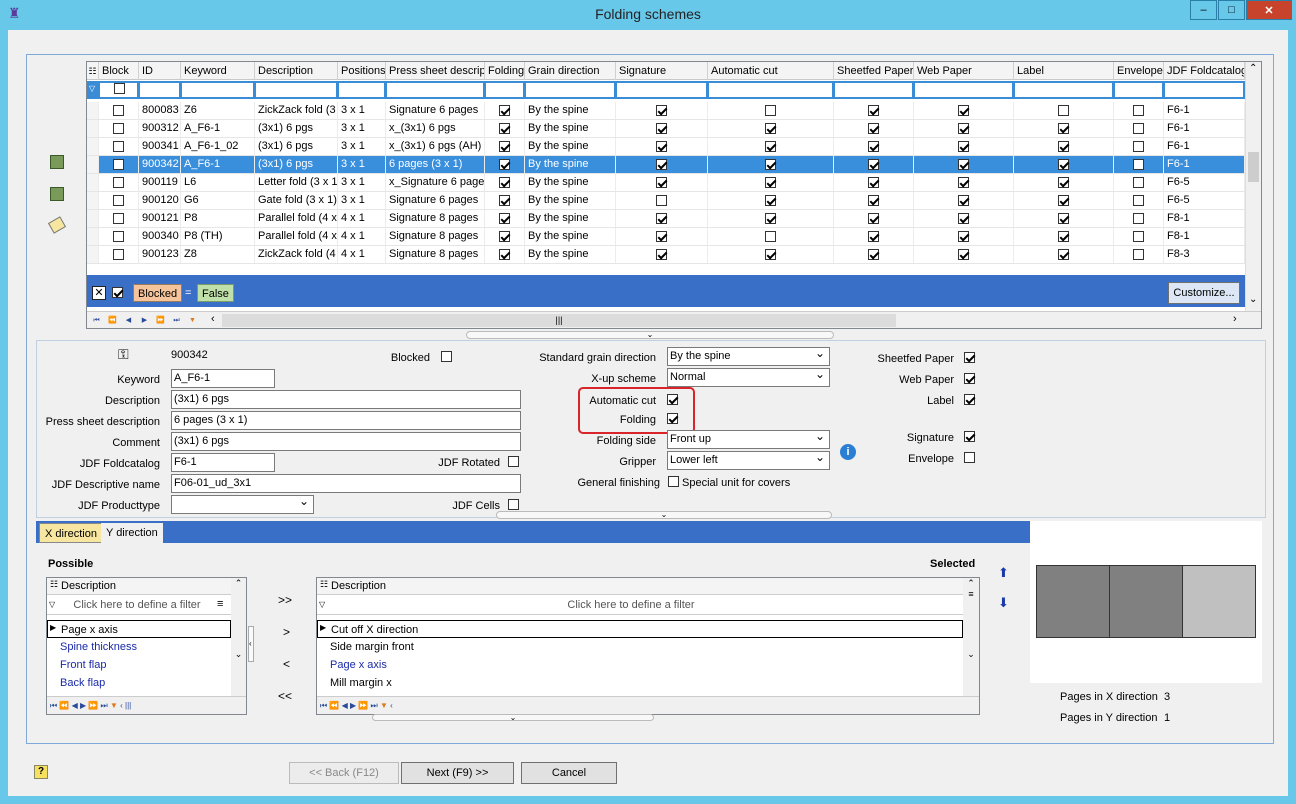 The width and height of the screenshot is (1296, 804). What do you see at coordinates (771, 71) in the screenshot?
I see `column-header: Automatic cut` at bounding box center [771, 71].